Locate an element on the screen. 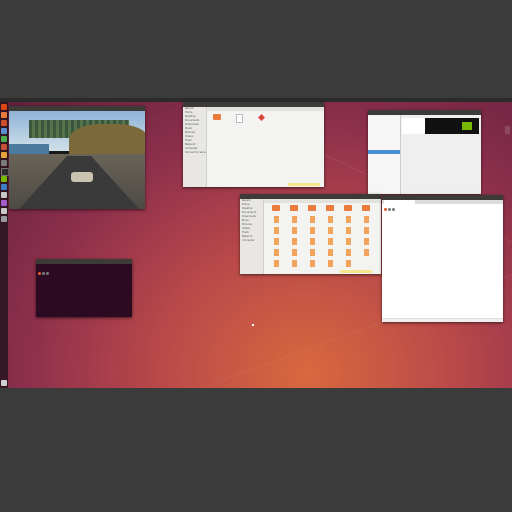 This screenshot has width=512, height=512. launcher-terminal-icon is located at coordinates (5, 172).